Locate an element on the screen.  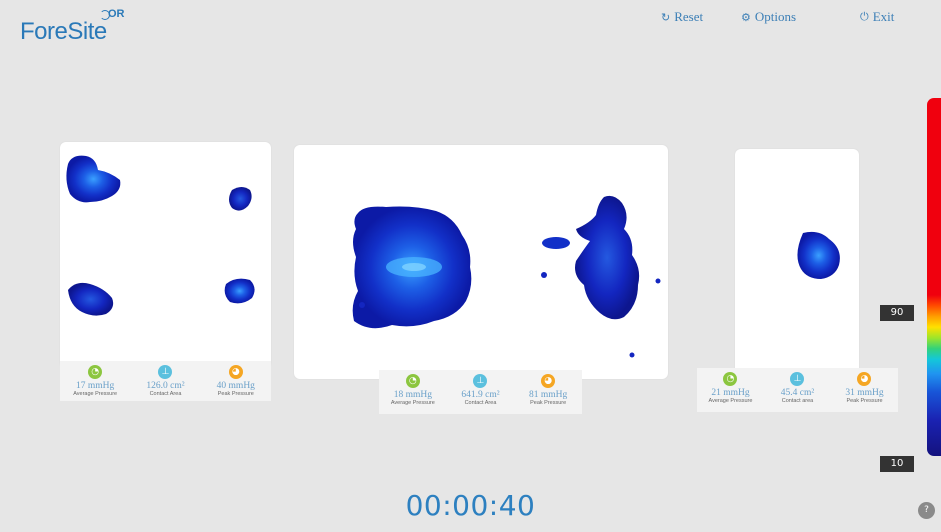
peak-pressure: ◕ 40 mmHg Peak Pressure is located at coordinates (236, 381).